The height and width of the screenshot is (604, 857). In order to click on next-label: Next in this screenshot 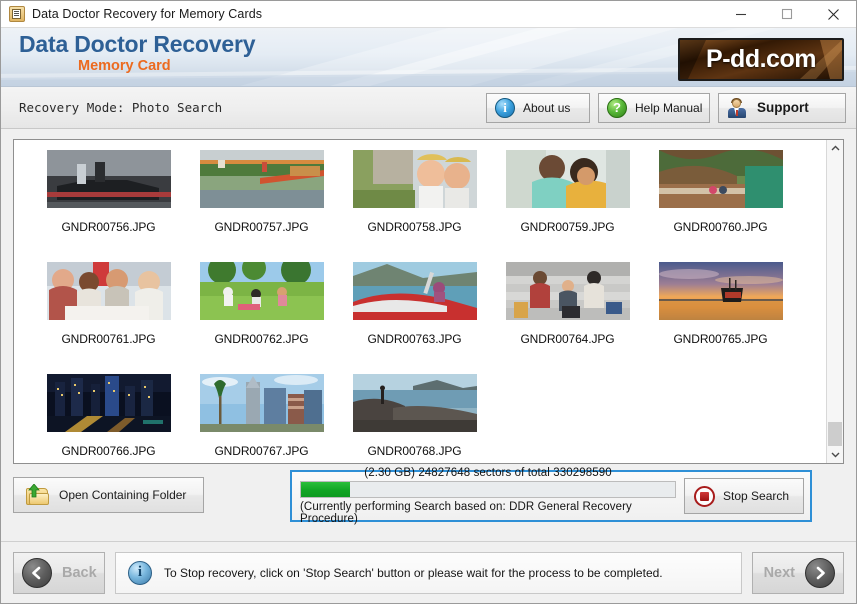, I will do `click(779, 572)`.